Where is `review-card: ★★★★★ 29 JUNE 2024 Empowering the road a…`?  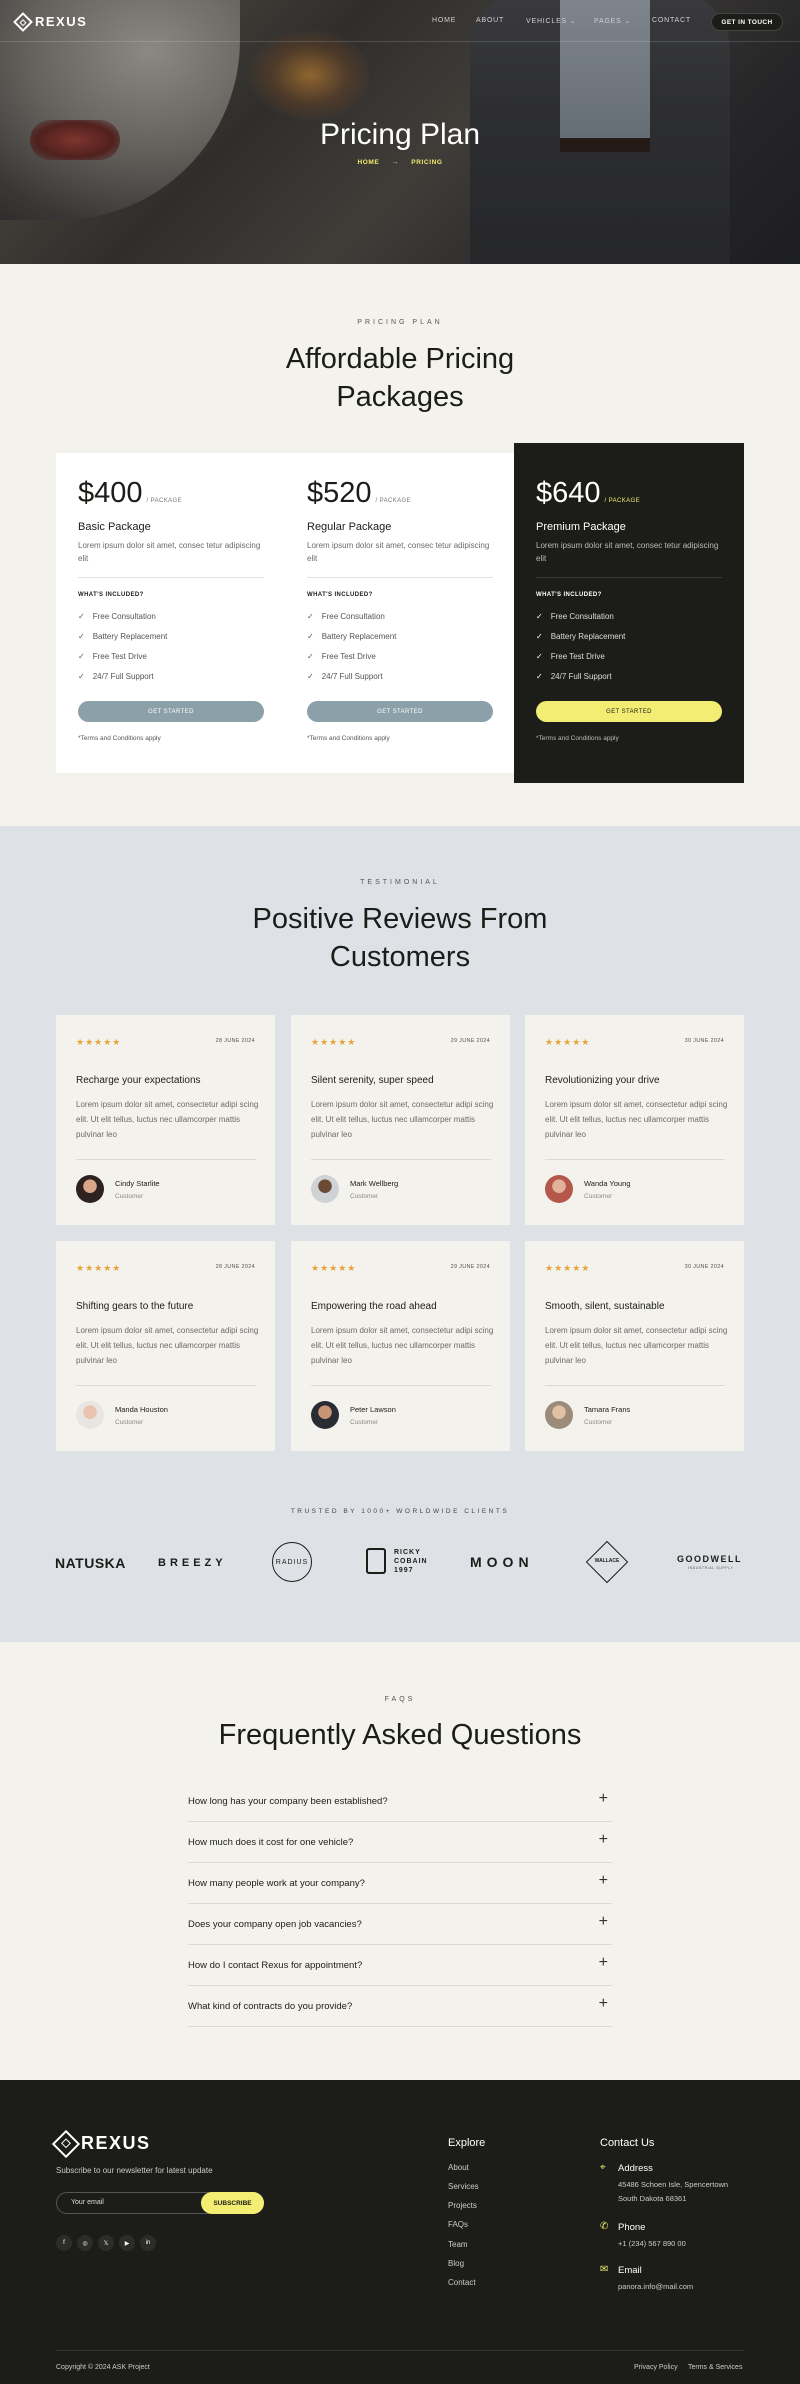
review-card: ★★★★★ 29 JUNE 2024 Empowering the road a… is located at coordinates (400, 1346).